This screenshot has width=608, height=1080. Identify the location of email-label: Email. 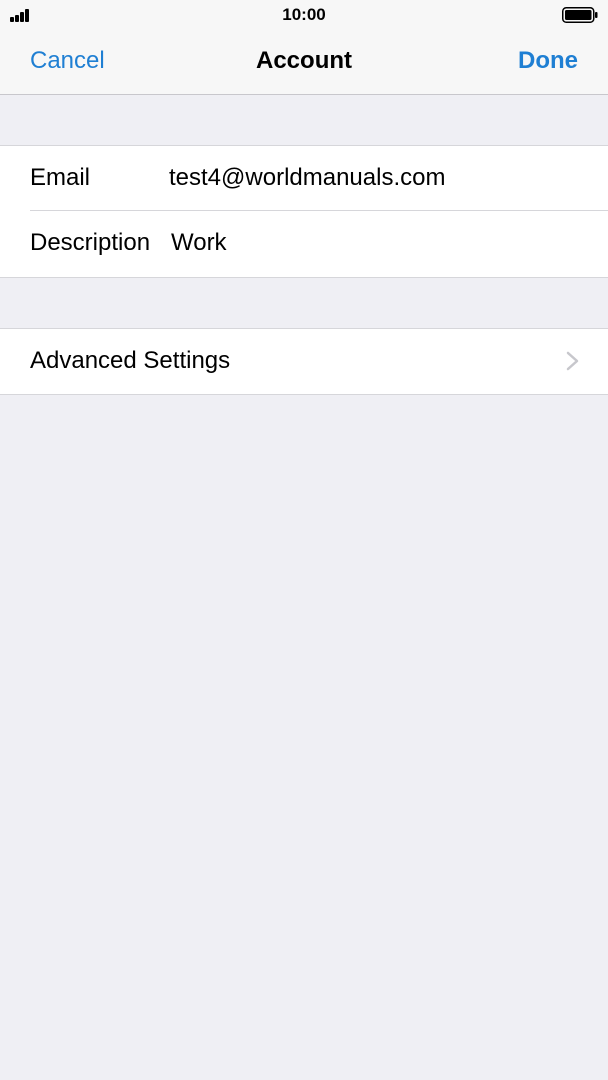
(60, 177).